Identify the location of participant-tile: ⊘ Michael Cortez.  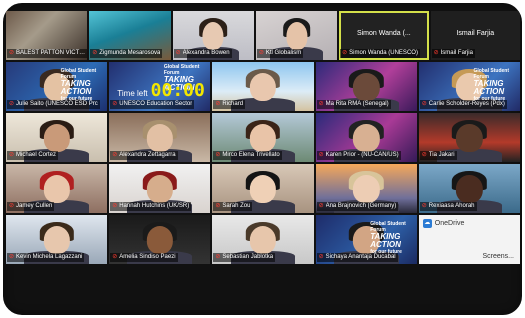
(57, 137).